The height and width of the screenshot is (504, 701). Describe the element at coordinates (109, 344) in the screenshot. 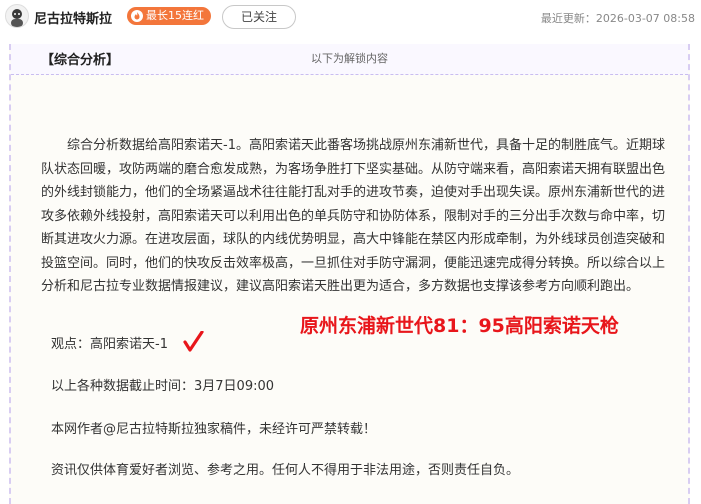

I see `viewpoint-text: 观点：高阳索诺天-1` at that location.